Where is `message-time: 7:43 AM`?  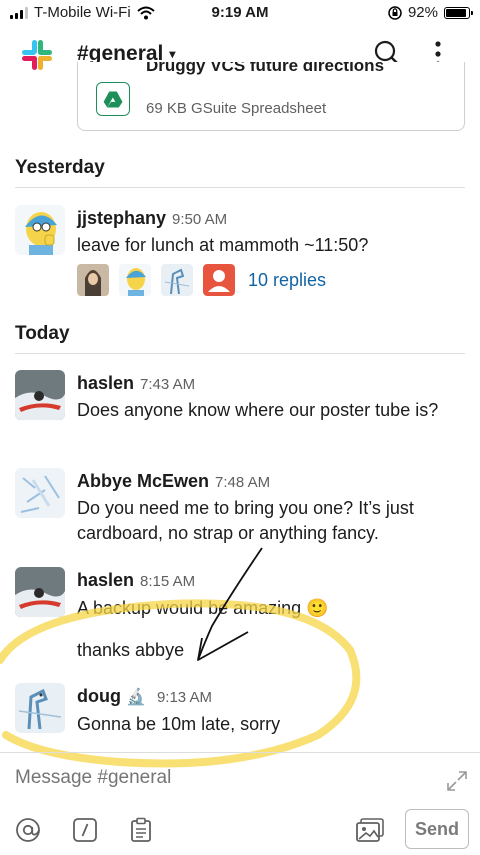 message-time: 7:43 AM is located at coordinates (168, 384).